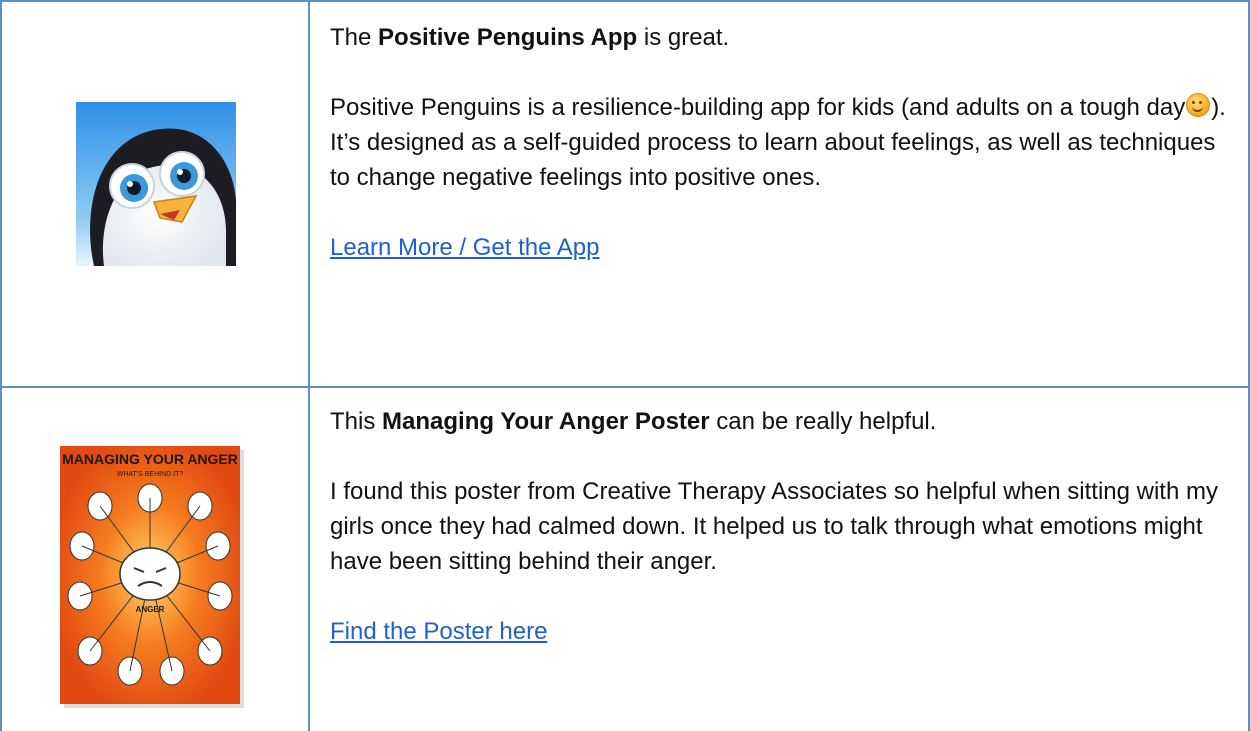 This screenshot has height=731, width=1250. Describe the element at coordinates (156, 184) in the screenshot. I see `penguin-app-image` at that location.